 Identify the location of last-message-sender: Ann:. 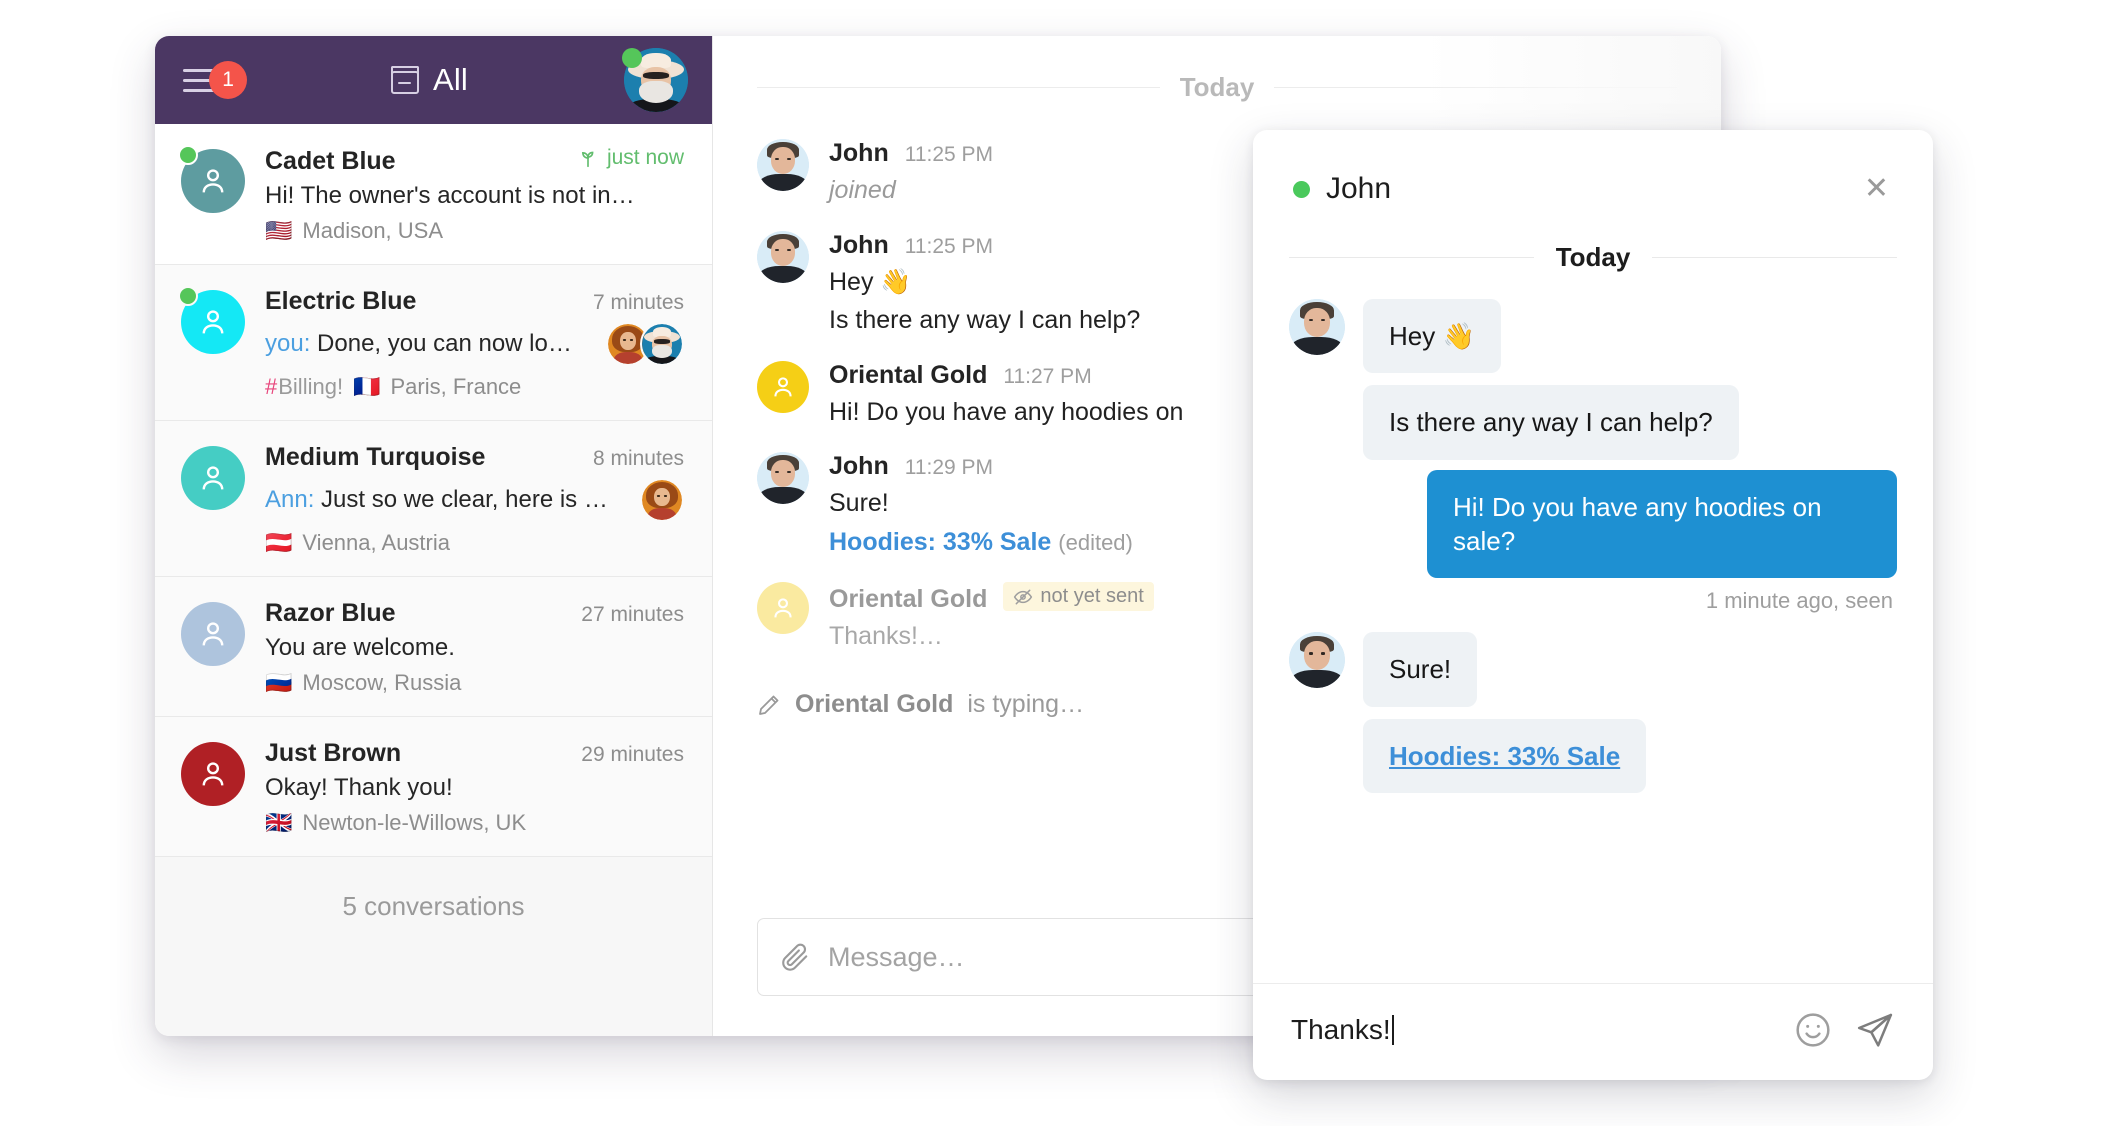
(290, 499).